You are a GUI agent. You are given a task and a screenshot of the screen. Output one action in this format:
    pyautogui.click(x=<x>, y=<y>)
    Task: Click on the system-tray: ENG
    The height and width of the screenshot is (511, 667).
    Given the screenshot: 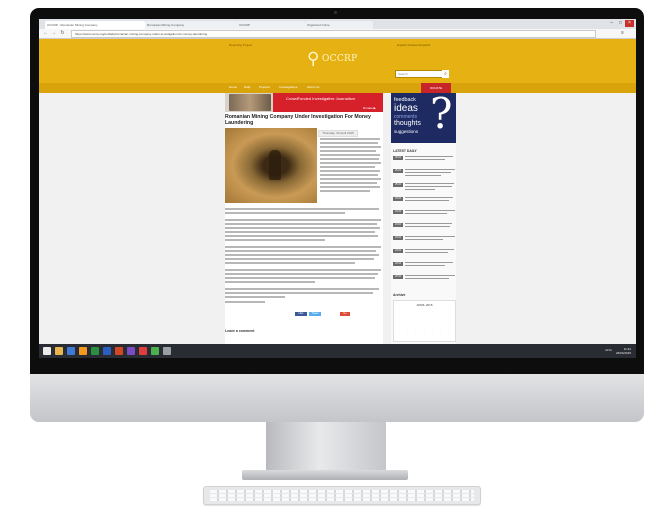 What is the action you would take?
    pyautogui.click(x=608, y=350)
    